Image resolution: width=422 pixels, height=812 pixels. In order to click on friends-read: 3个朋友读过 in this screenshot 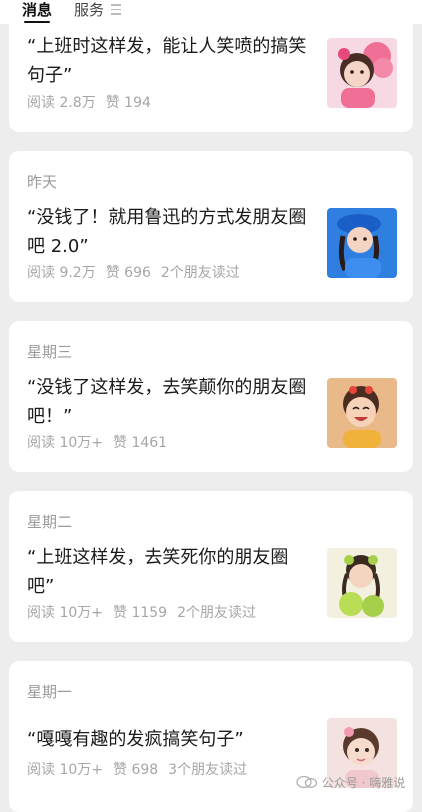, I will do `click(208, 770)`.